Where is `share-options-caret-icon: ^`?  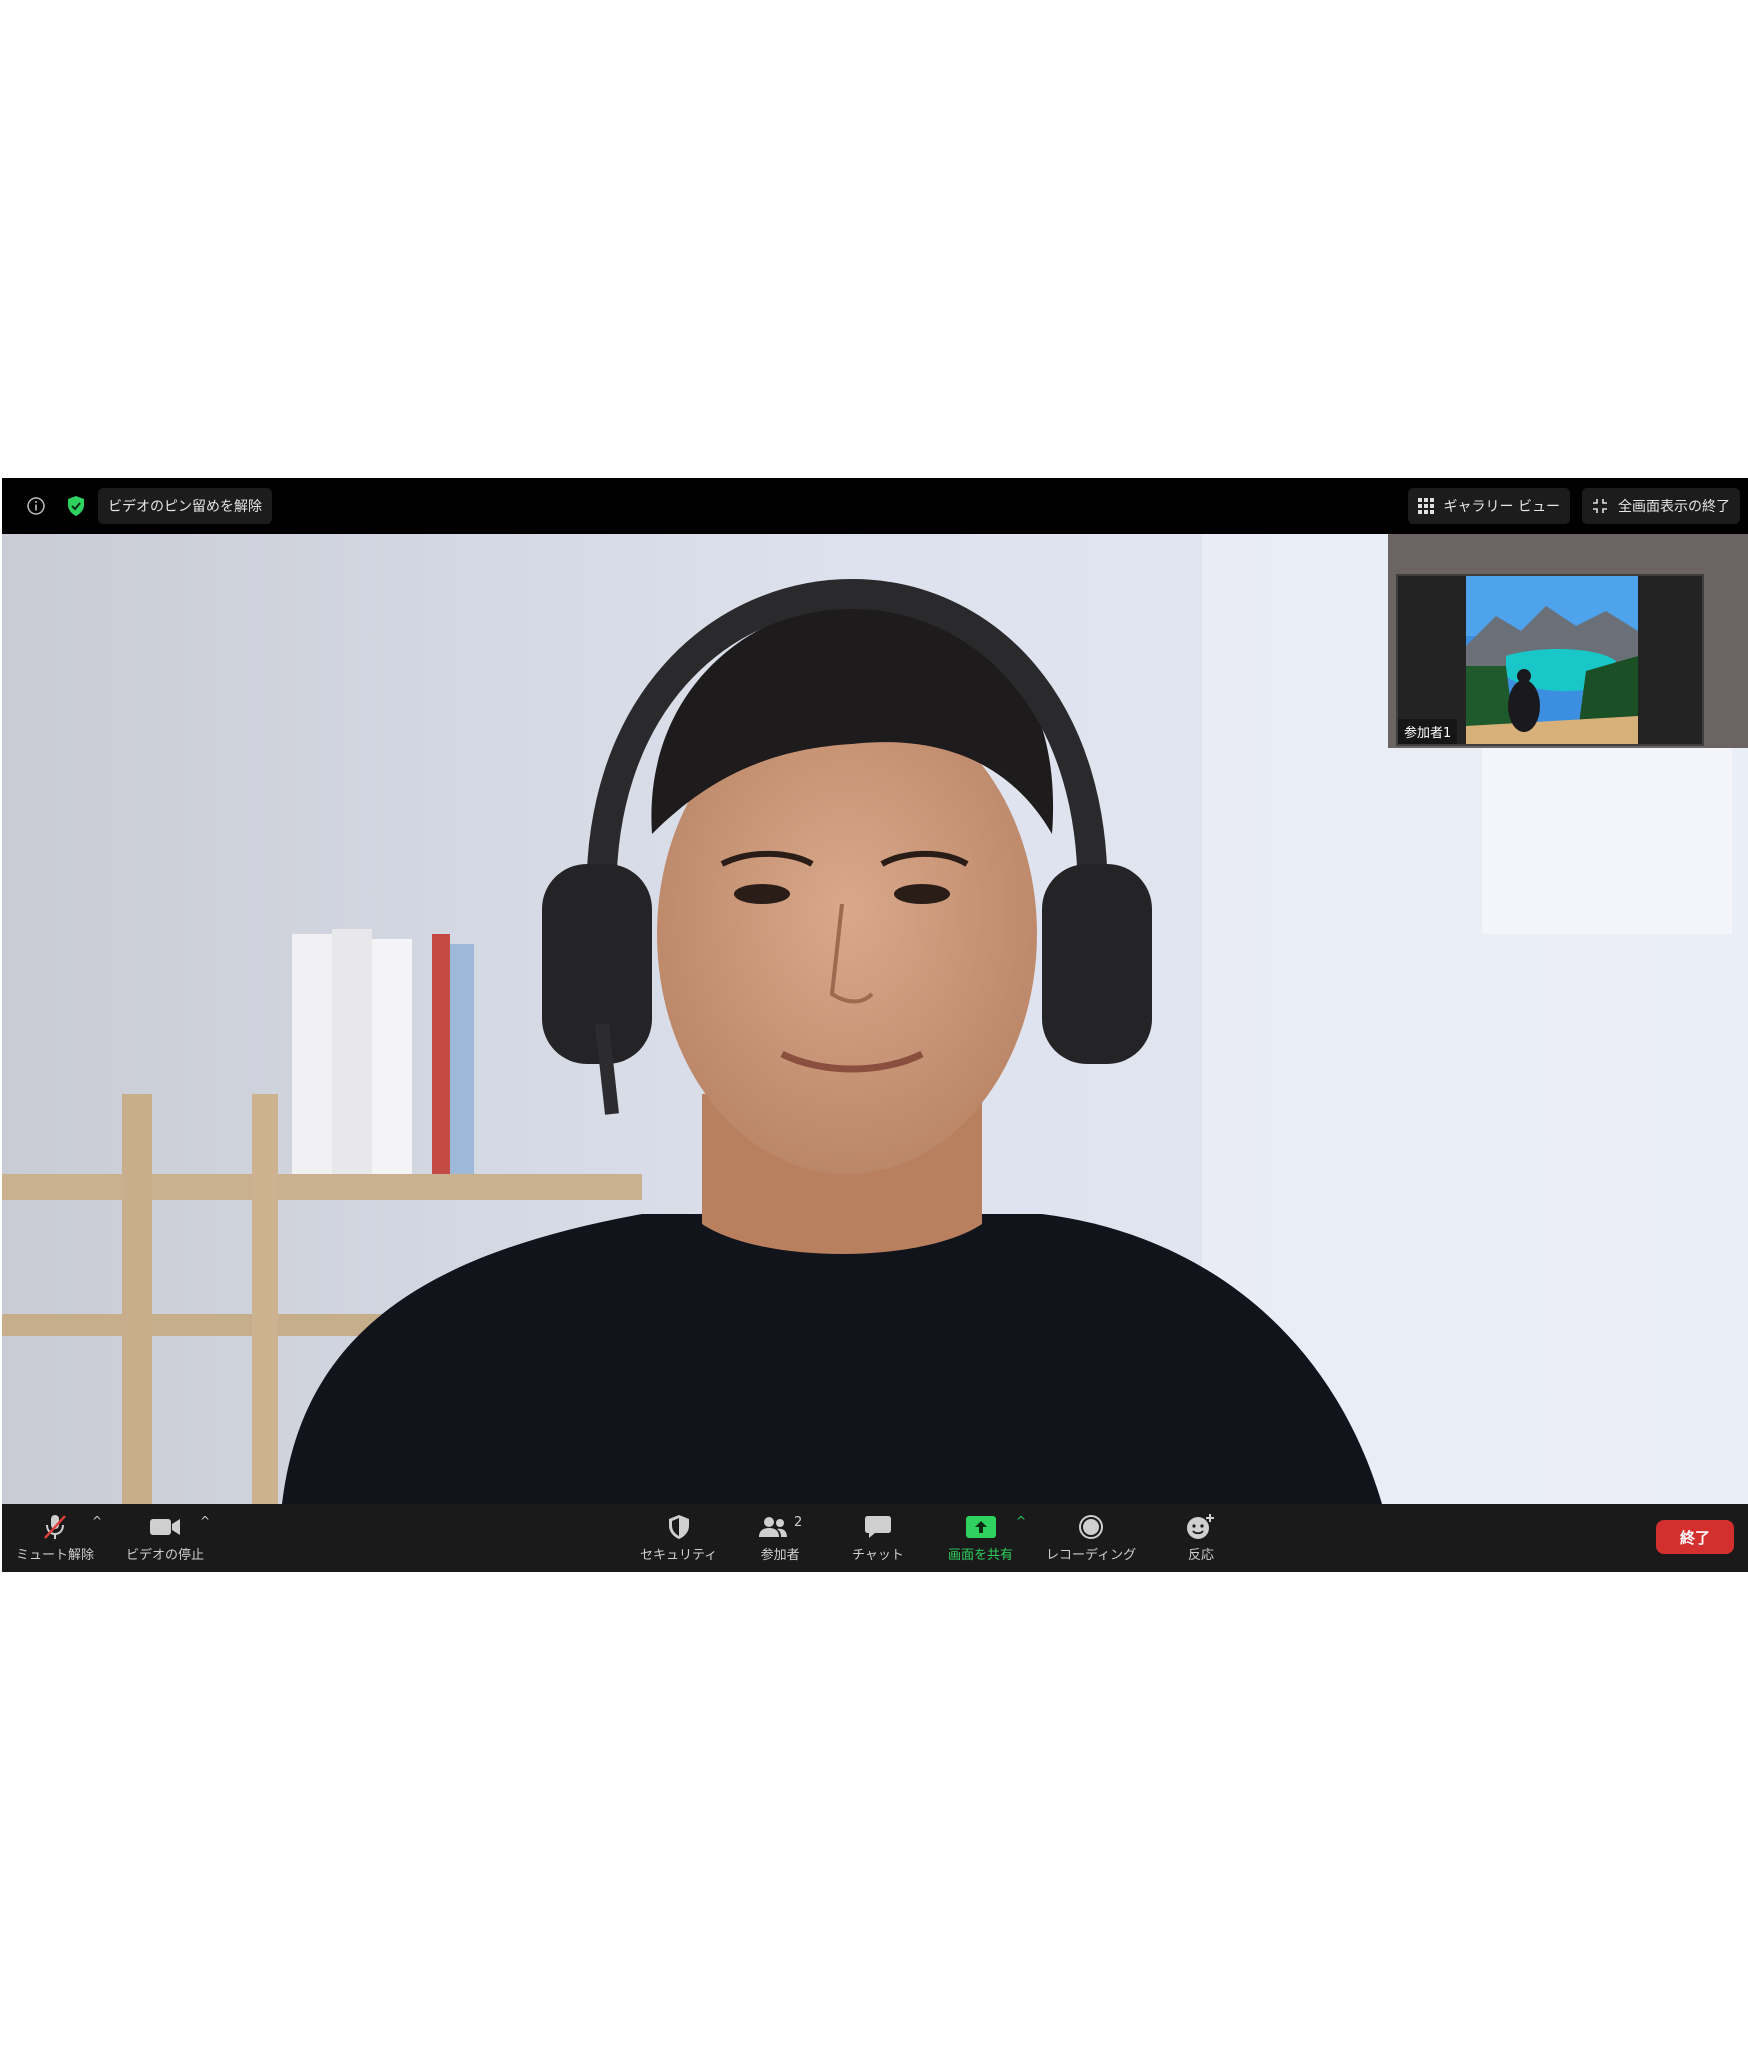
share-options-caret-icon: ^ is located at coordinates (1021, 1521).